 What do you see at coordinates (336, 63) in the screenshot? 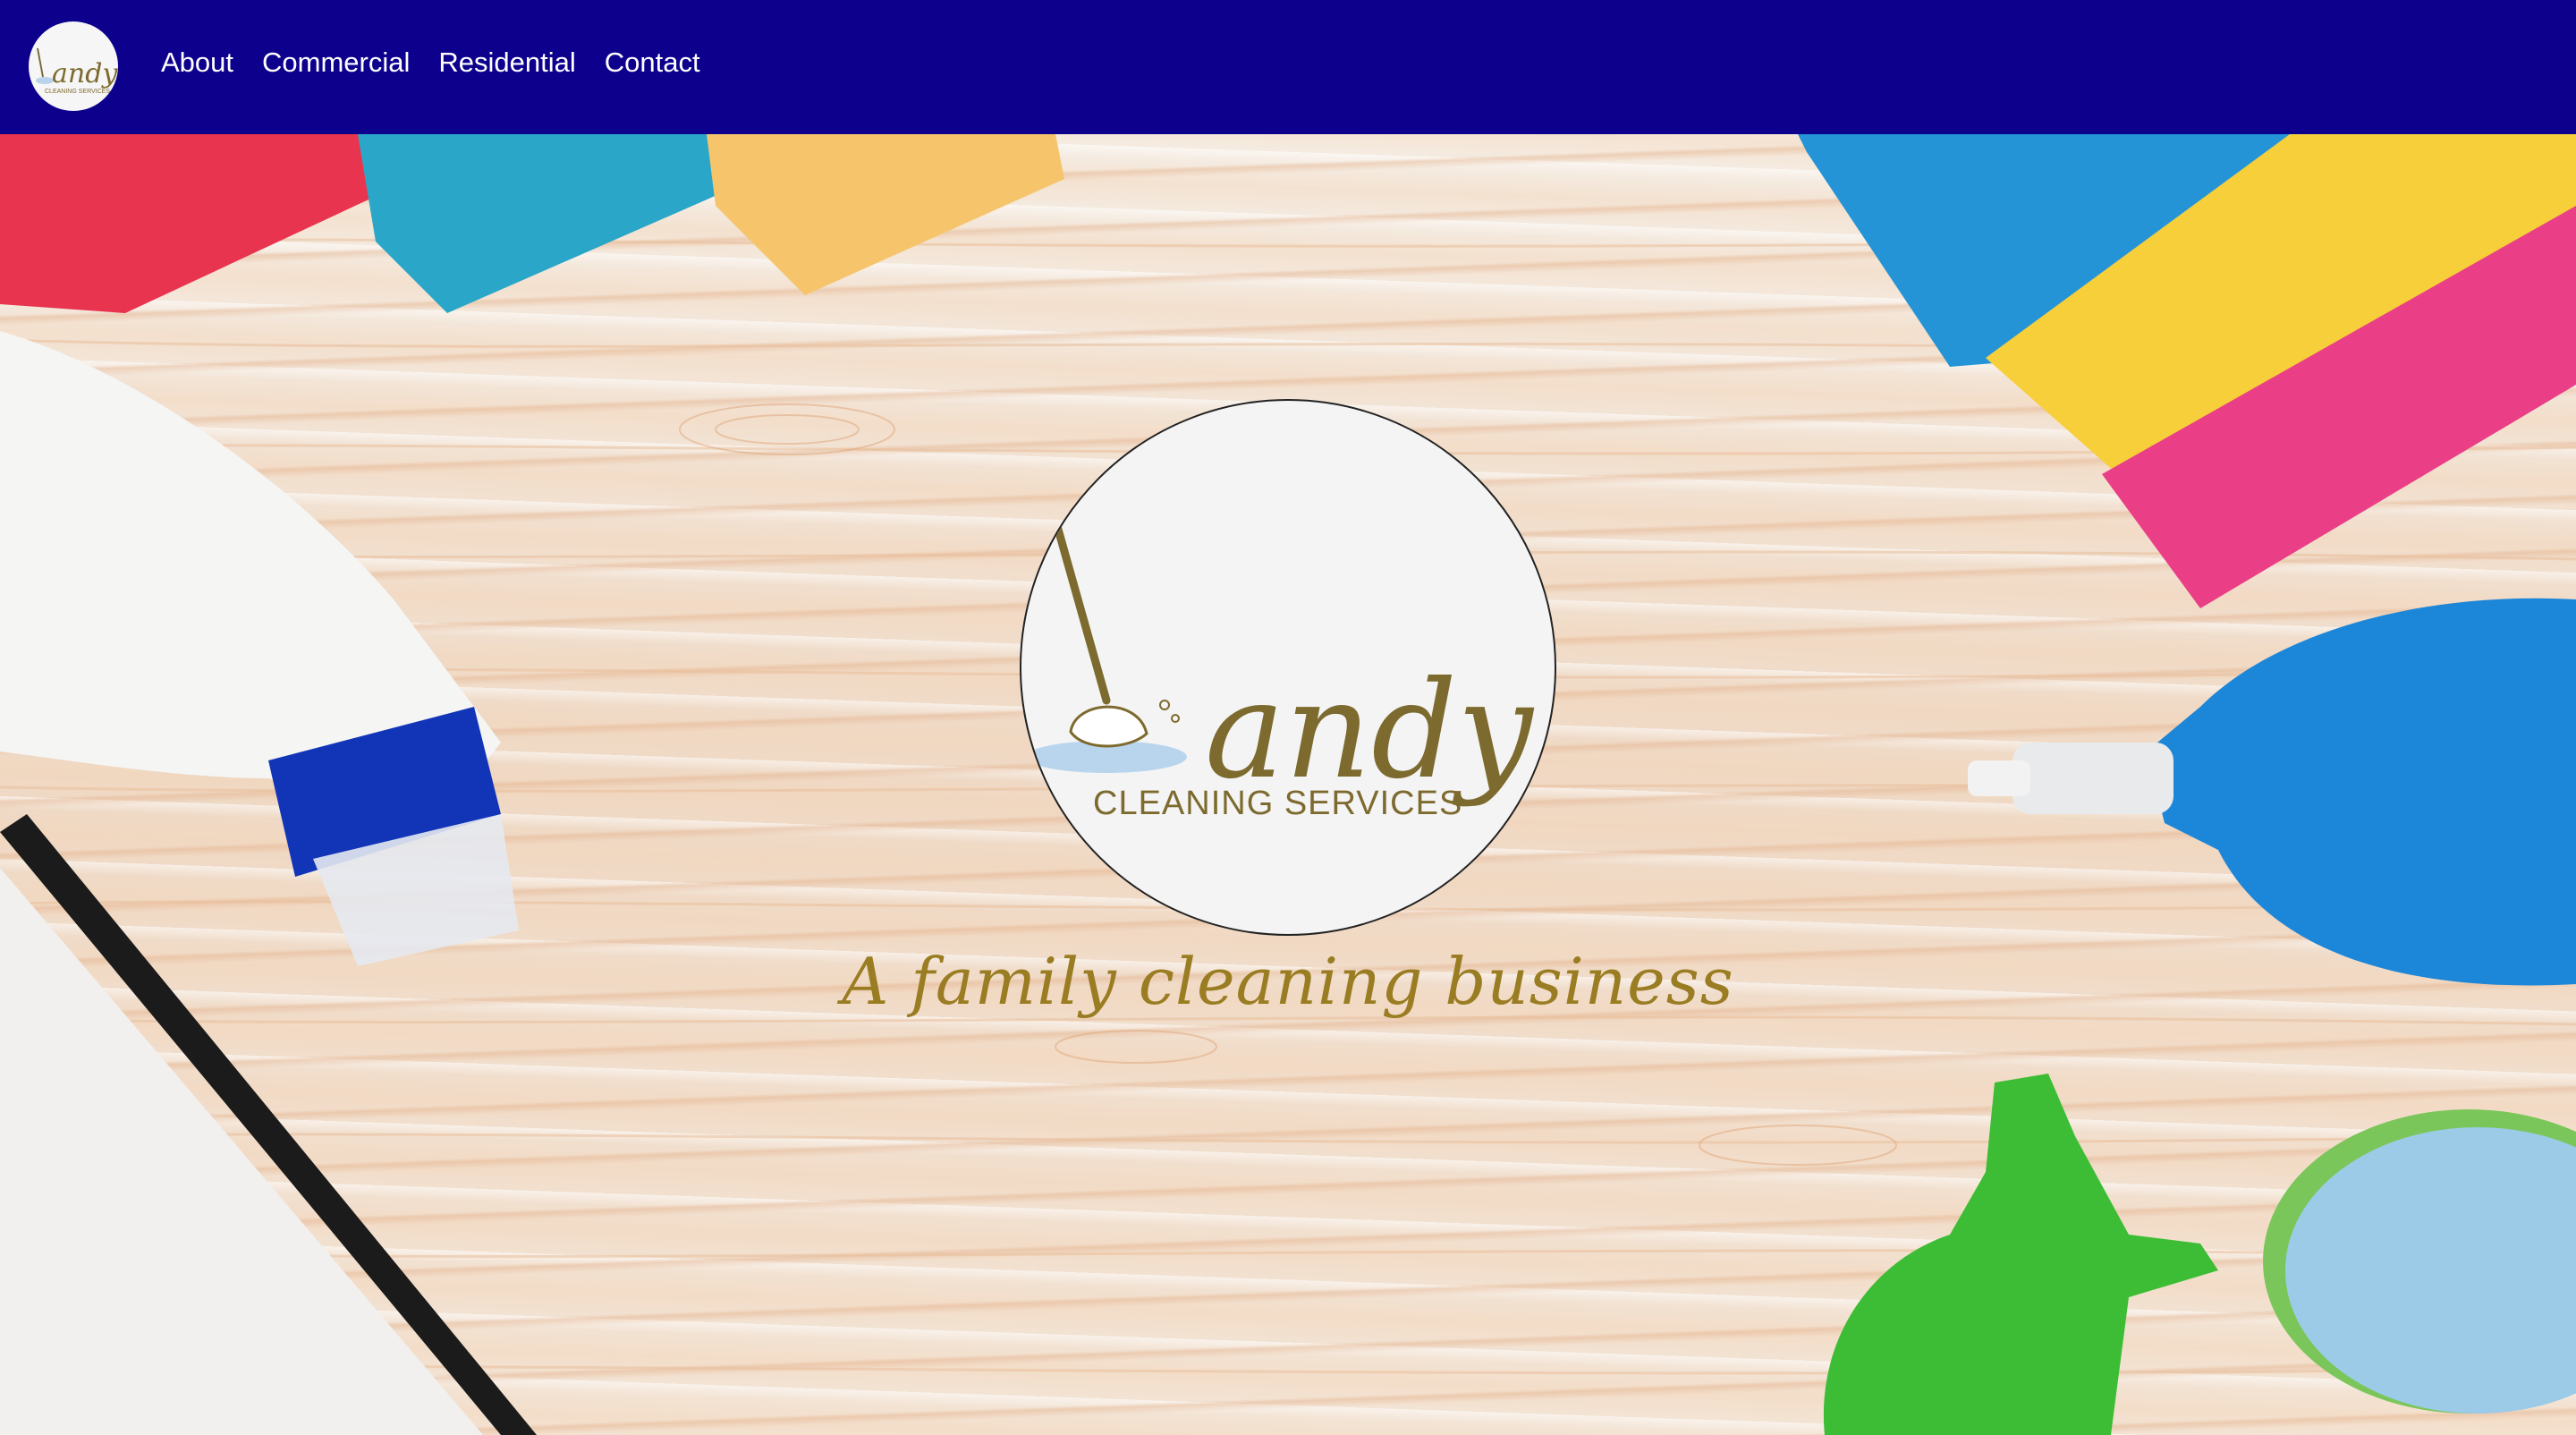
I see `nav-link-commercial: Commercial` at bounding box center [336, 63].